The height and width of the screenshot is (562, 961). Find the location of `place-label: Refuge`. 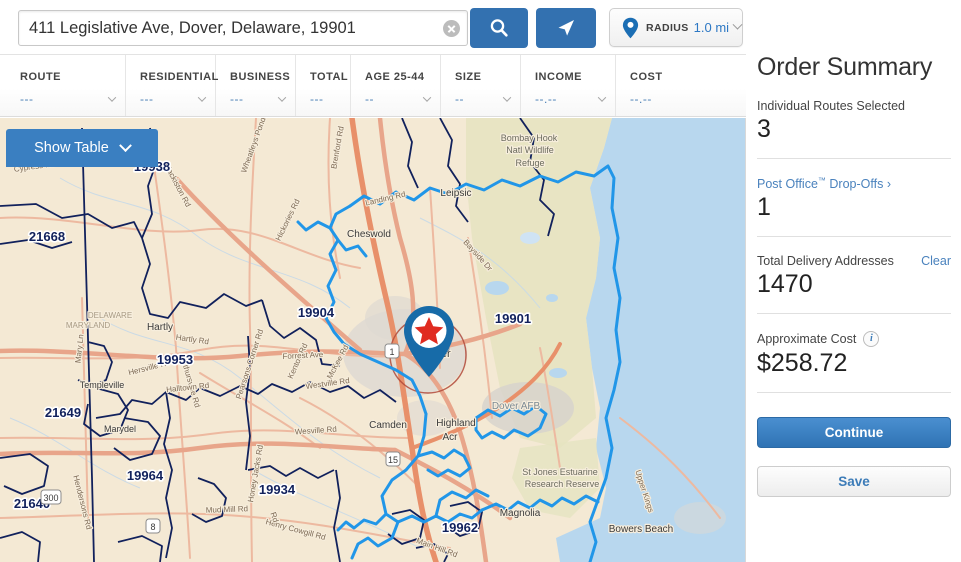

place-label: Refuge is located at coordinates (529, 163).